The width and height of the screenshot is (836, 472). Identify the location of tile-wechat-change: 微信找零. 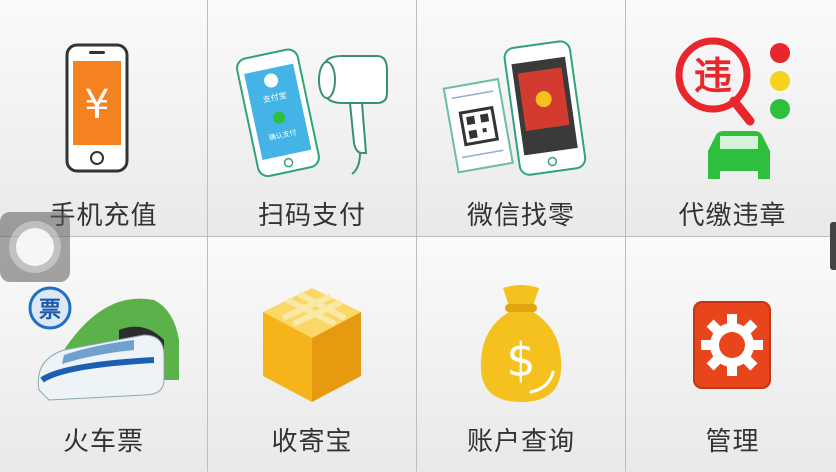
(521, 118).